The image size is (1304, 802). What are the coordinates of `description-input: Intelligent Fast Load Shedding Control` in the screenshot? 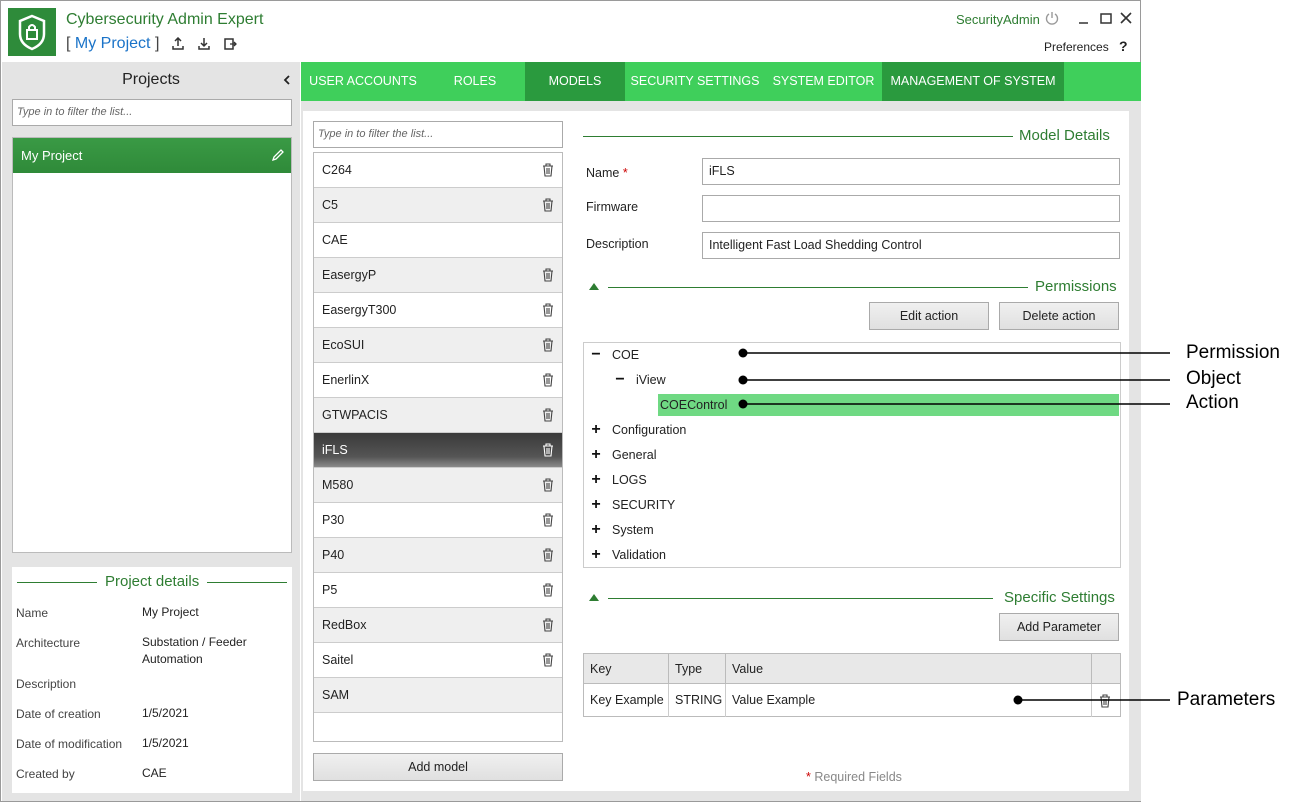 It's located at (911, 245).